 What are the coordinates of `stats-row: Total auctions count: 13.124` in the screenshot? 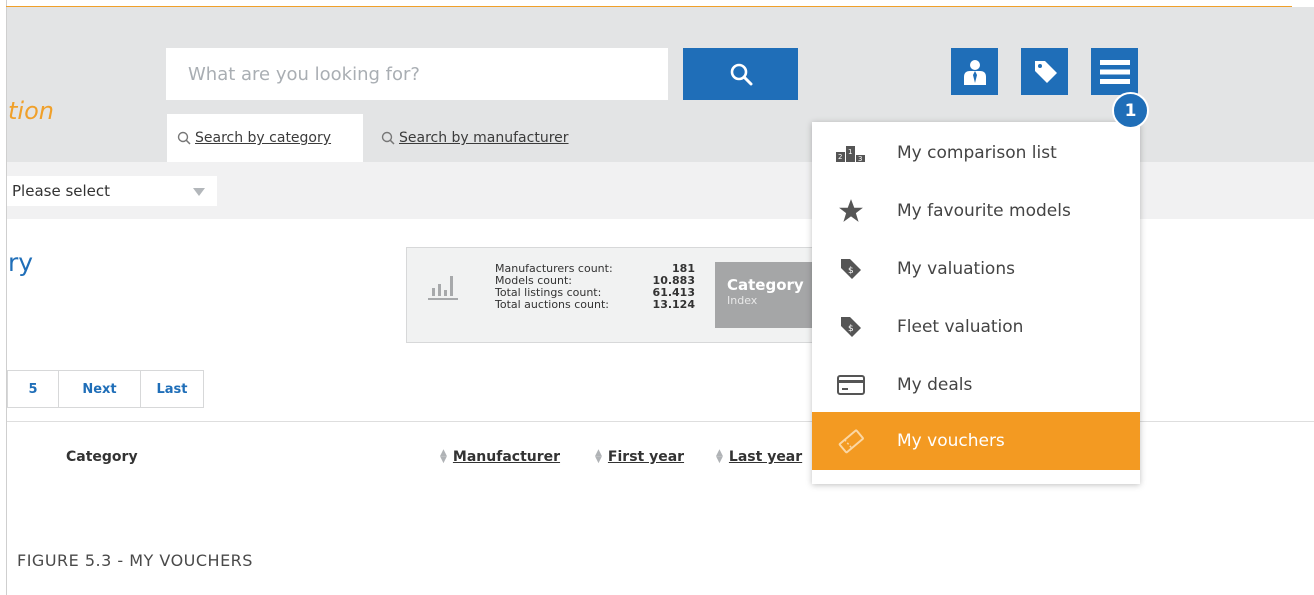 It's located at (595, 305).